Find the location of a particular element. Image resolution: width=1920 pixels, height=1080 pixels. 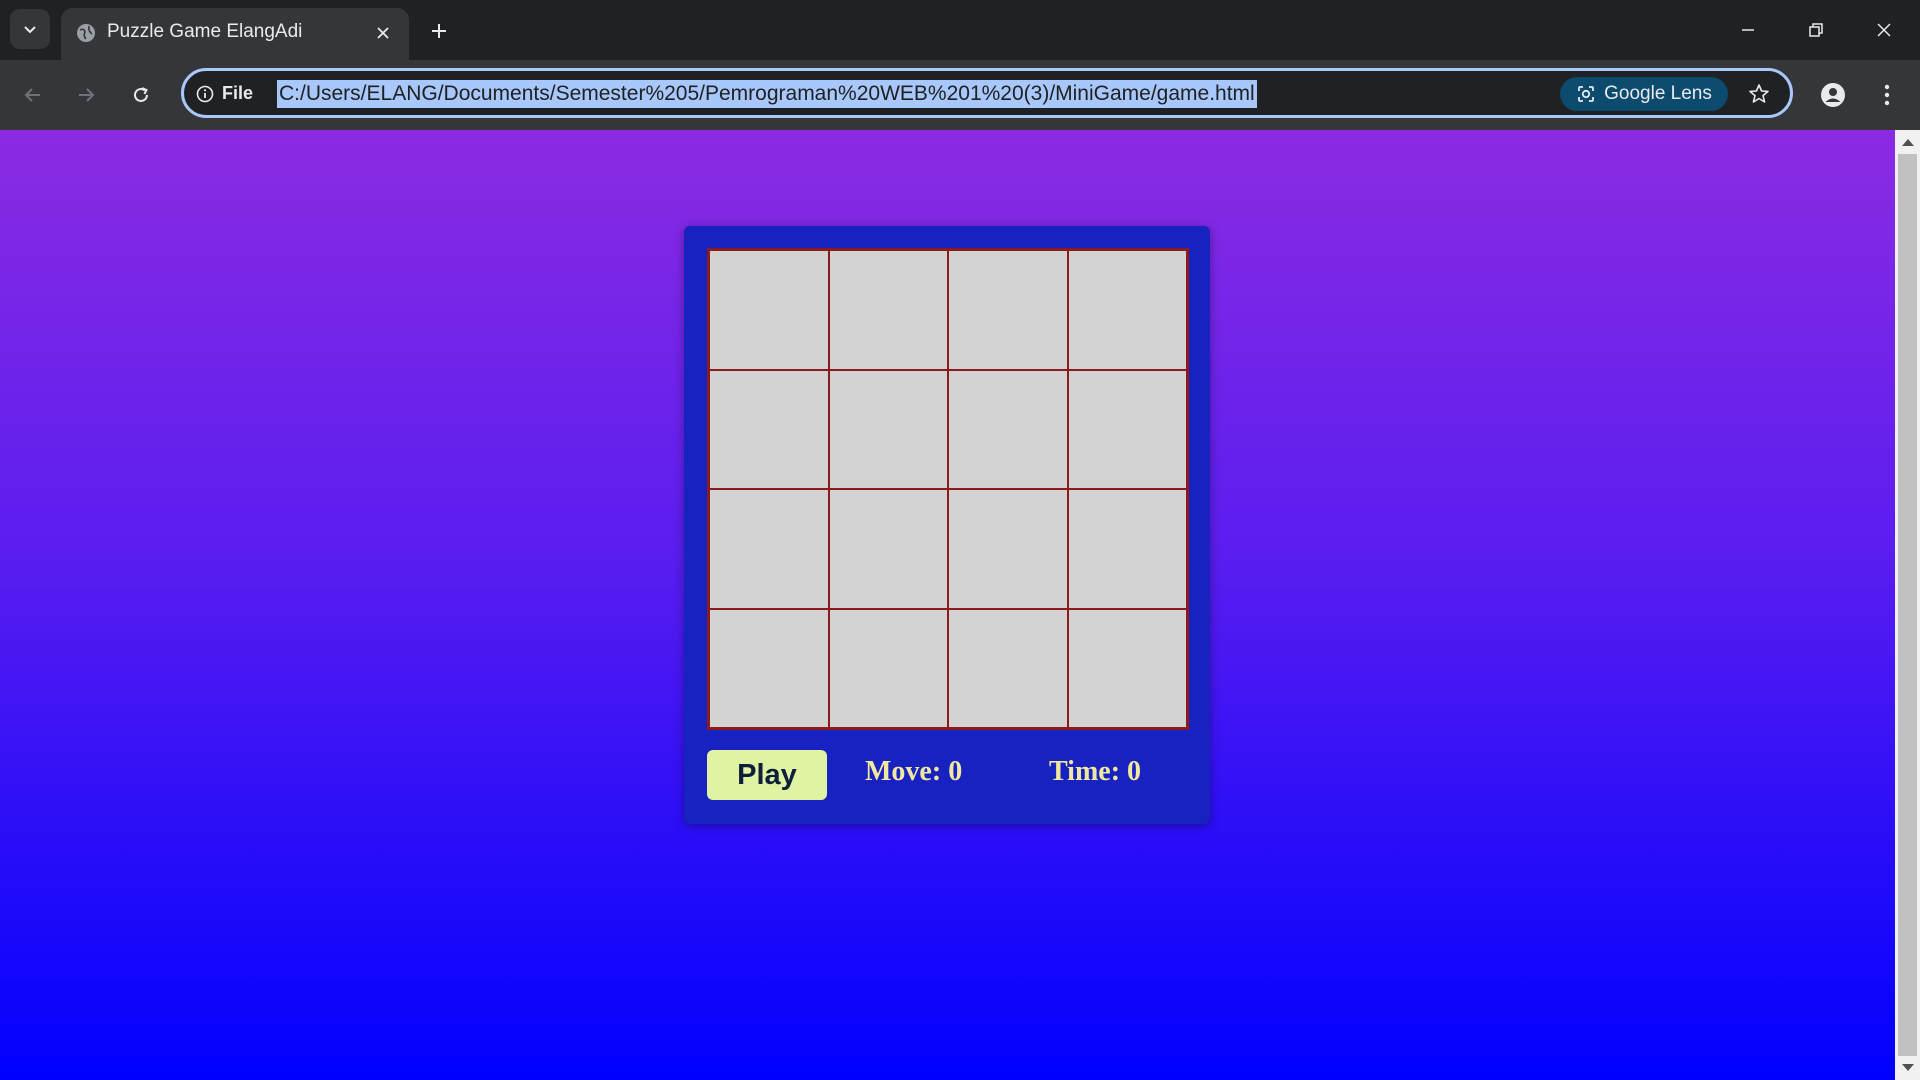

back-arrow-icon is located at coordinates (33, 95).